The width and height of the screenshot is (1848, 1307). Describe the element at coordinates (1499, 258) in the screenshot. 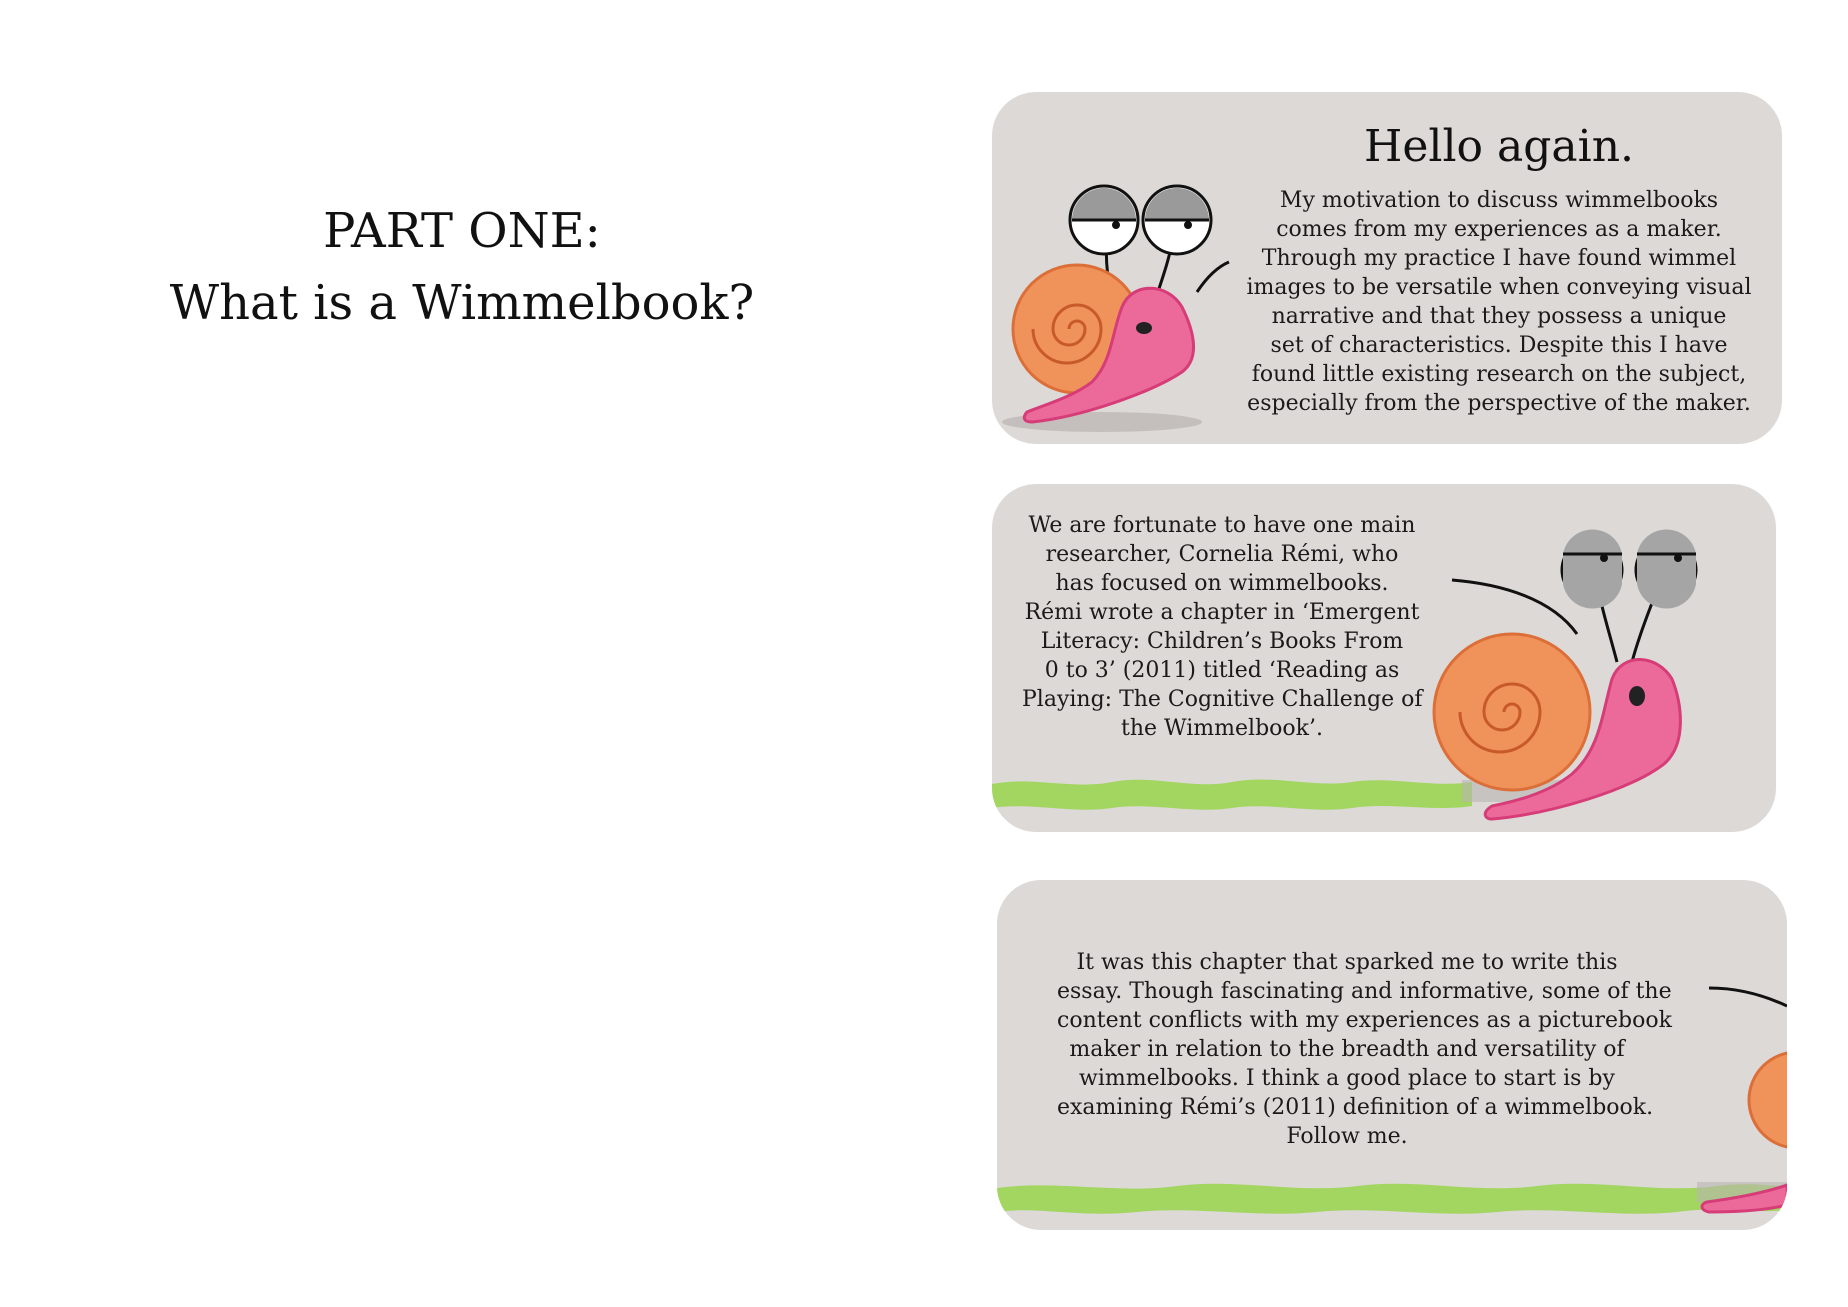

I see `text-line: Through my practice I have found wimmel` at that location.